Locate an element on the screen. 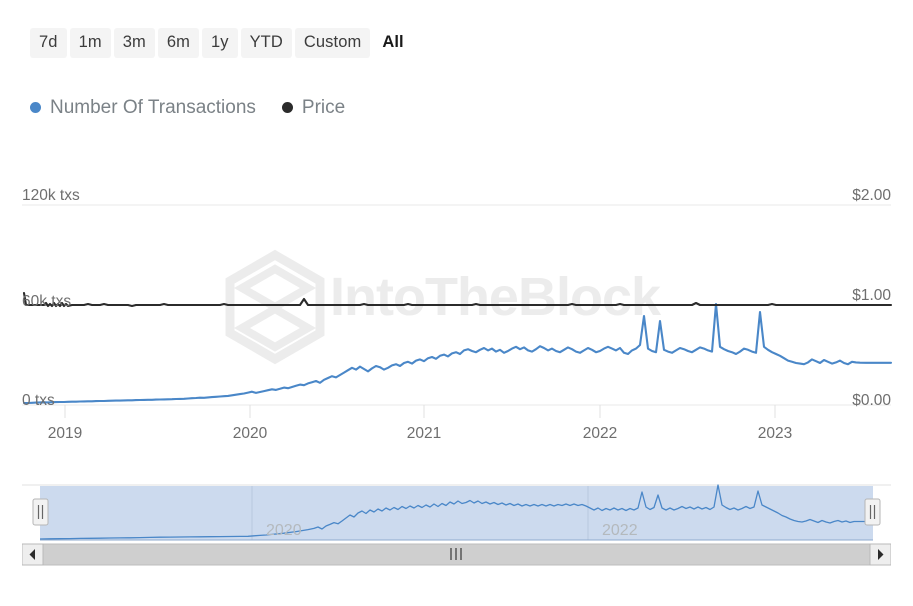 The image size is (913, 606). range-button-3m: 3m is located at coordinates (134, 43).